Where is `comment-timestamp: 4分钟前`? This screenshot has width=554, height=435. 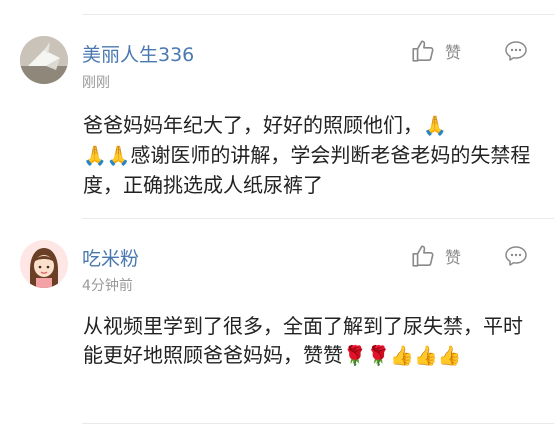
comment-timestamp: 4分钟前 is located at coordinates (107, 286).